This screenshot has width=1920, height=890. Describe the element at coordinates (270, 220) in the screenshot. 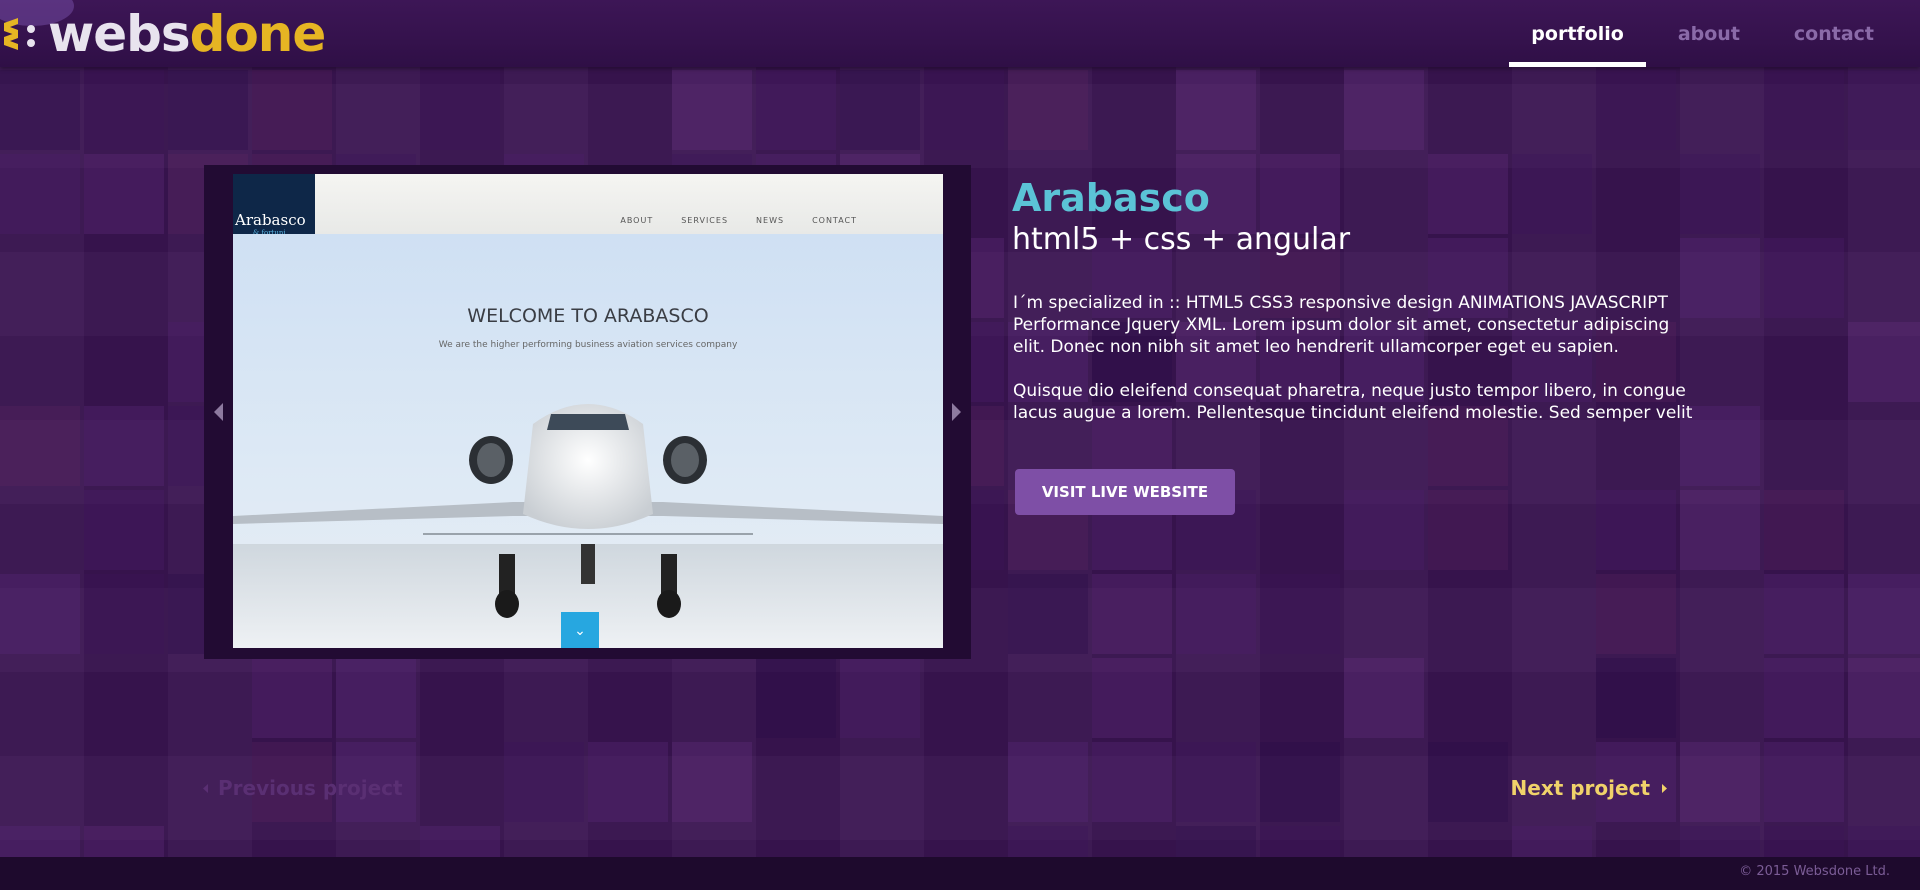

I see `screenshot-logo-text: Arabasco` at that location.